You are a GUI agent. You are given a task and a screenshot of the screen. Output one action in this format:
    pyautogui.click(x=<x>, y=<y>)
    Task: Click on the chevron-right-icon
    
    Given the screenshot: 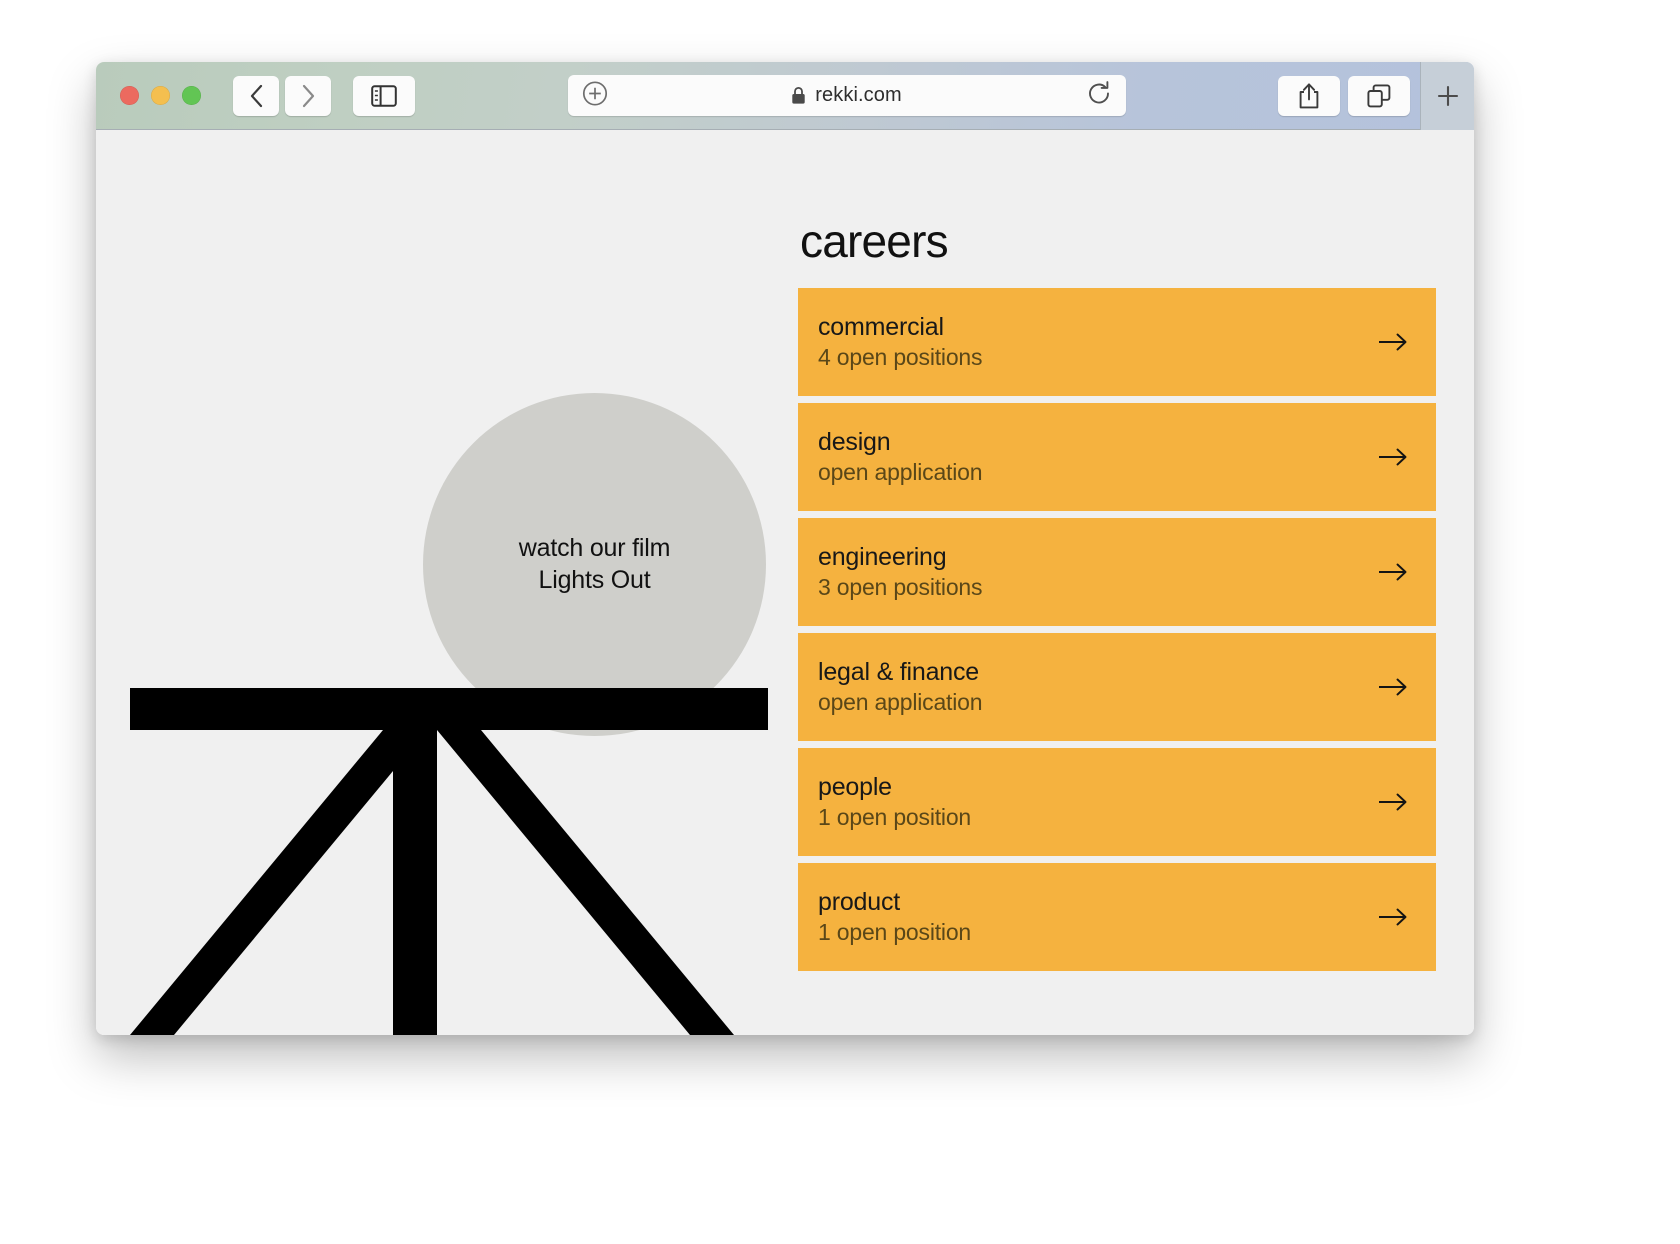 What is the action you would take?
    pyautogui.click(x=308, y=95)
    